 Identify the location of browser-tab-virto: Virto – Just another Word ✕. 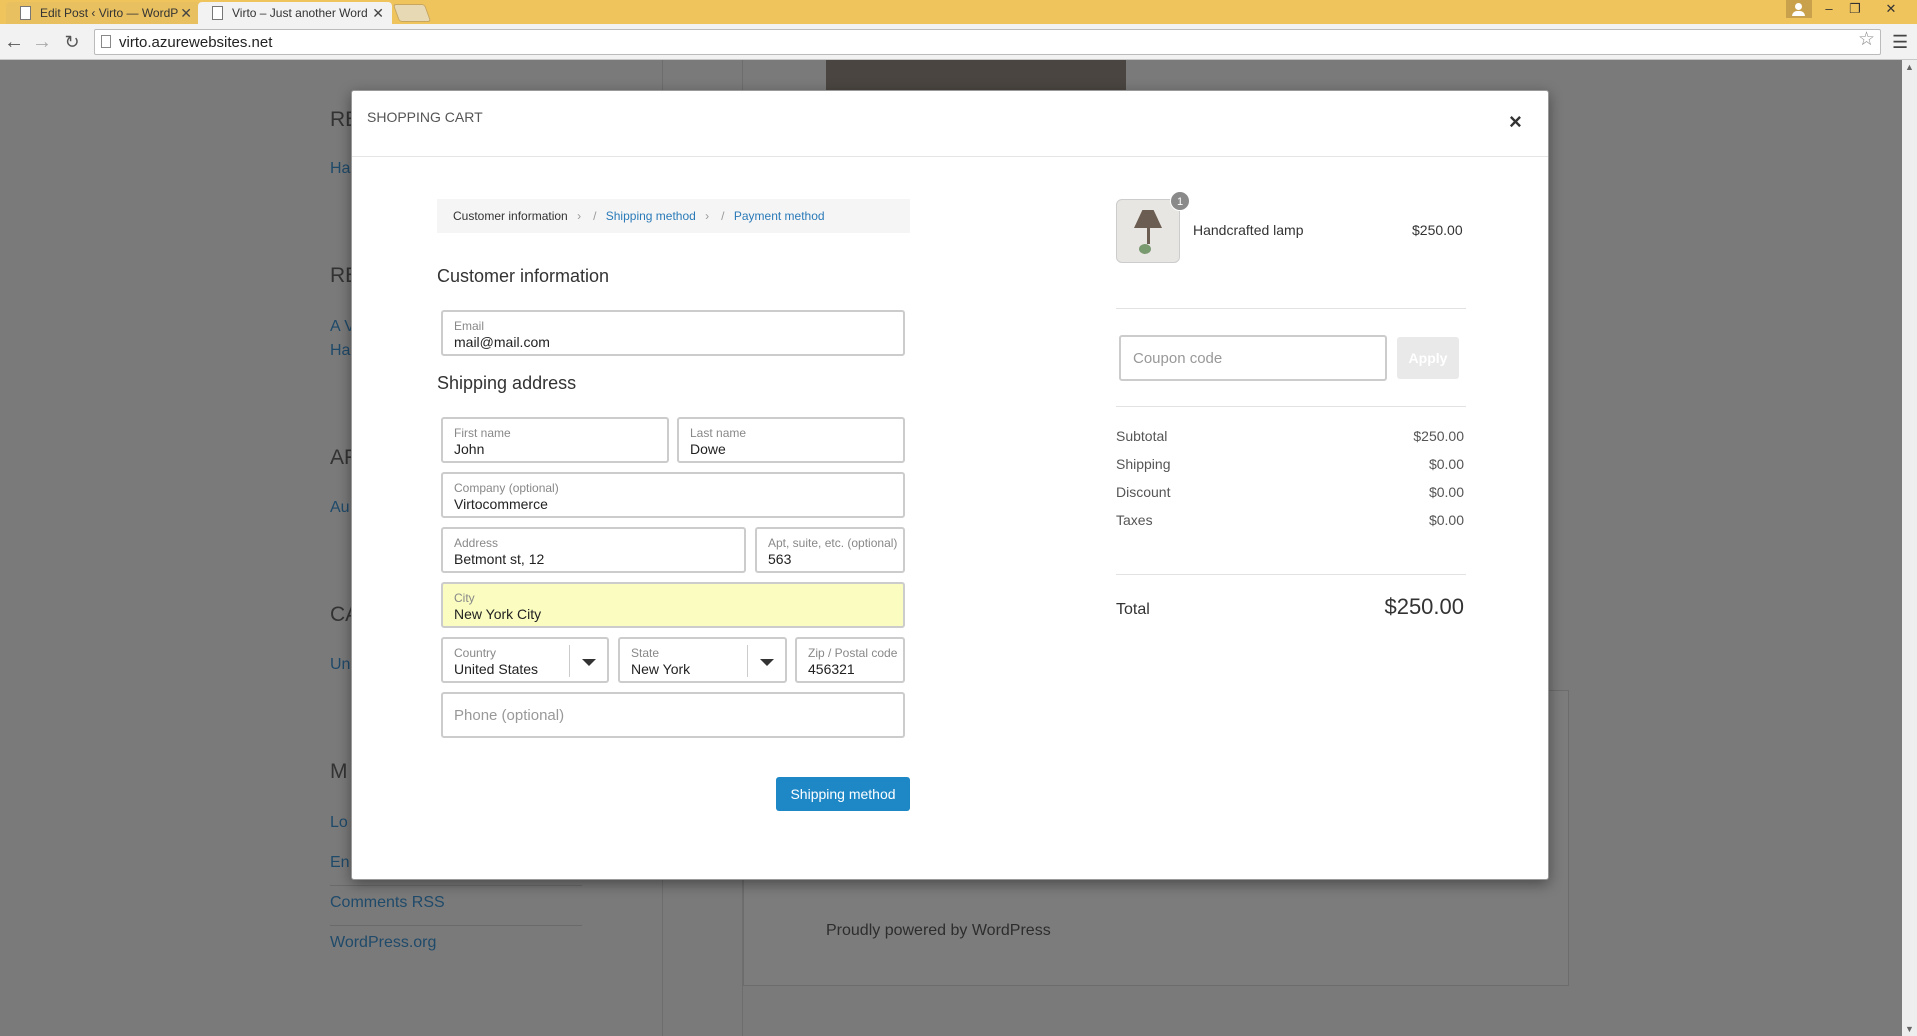
(295, 13).